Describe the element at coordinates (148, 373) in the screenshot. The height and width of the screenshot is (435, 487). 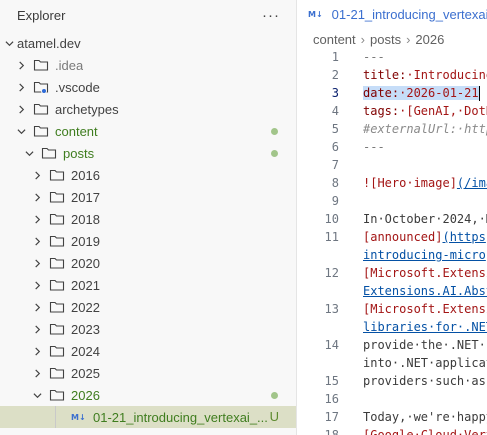
I see `folder-item: 2025` at that location.